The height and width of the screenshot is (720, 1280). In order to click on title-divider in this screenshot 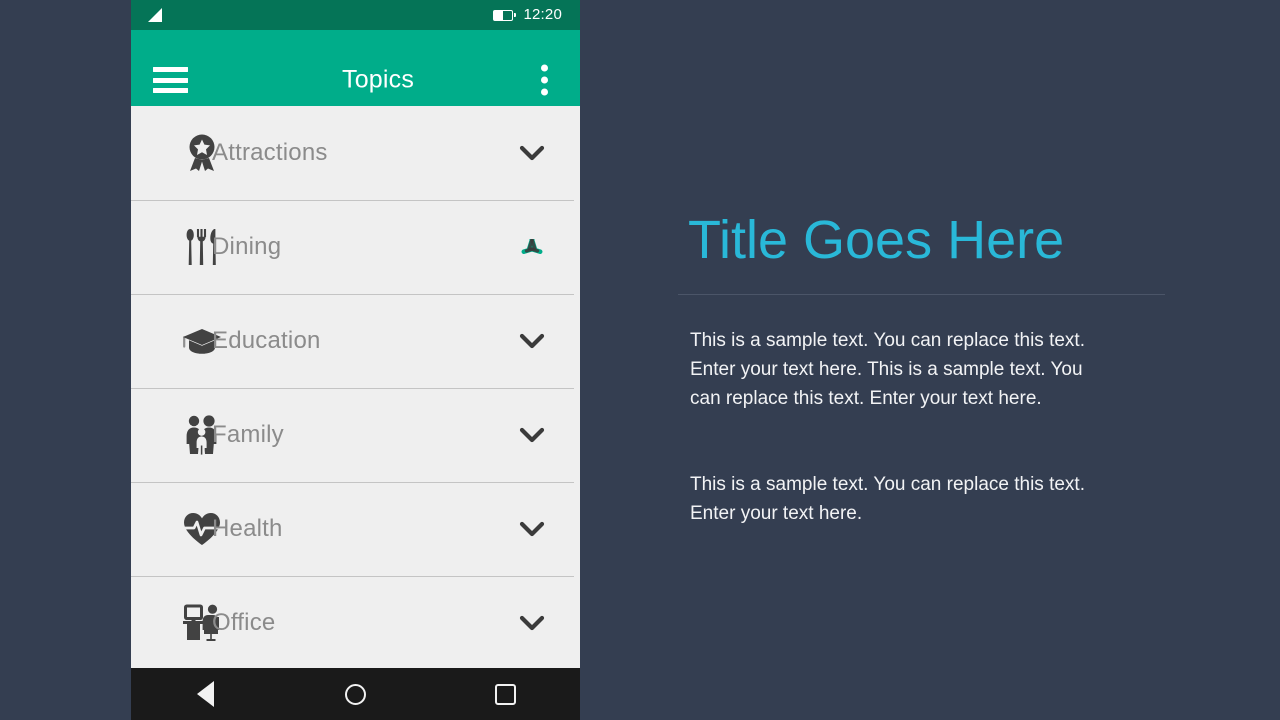, I will do `click(921, 294)`.